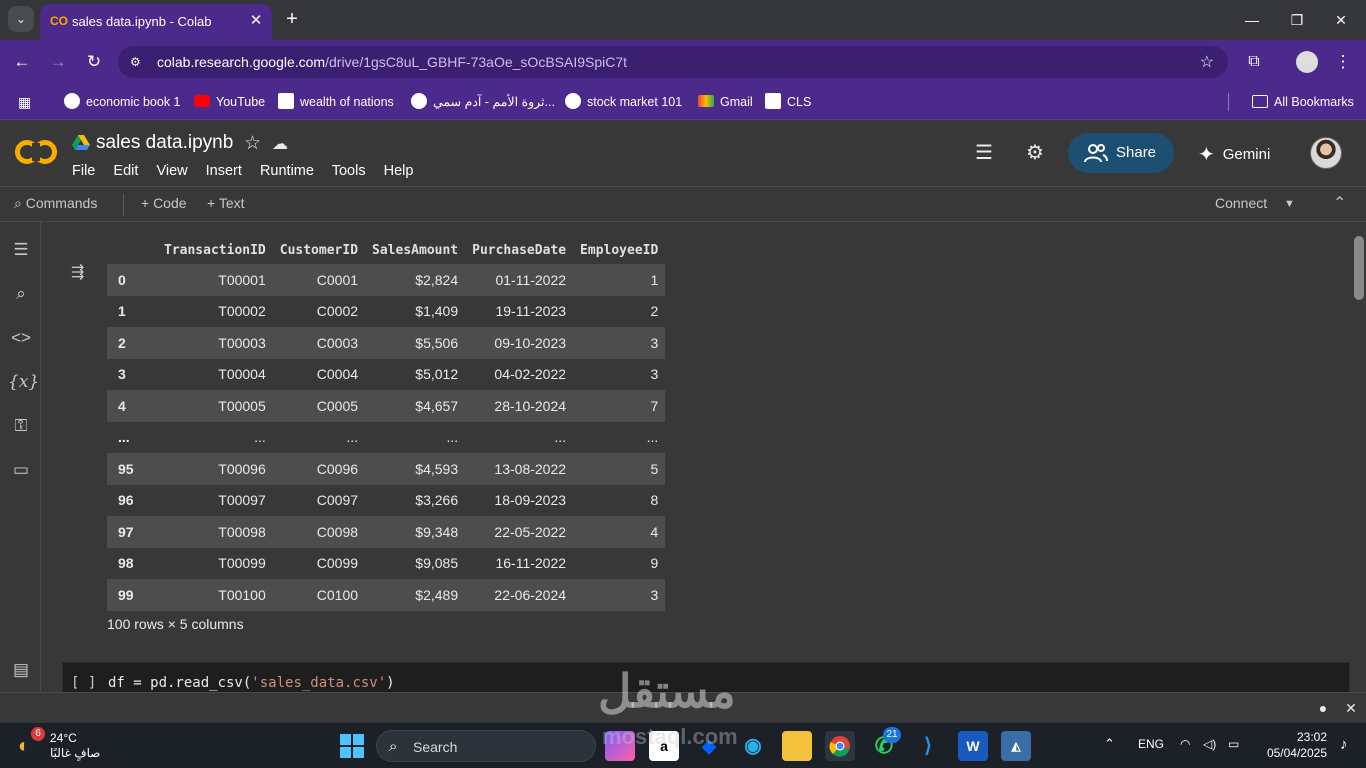 This screenshot has height=768, width=1366. What do you see at coordinates (139, 62) in the screenshot?
I see `site-info-icon: ⚙` at bounding box center [139, 62].